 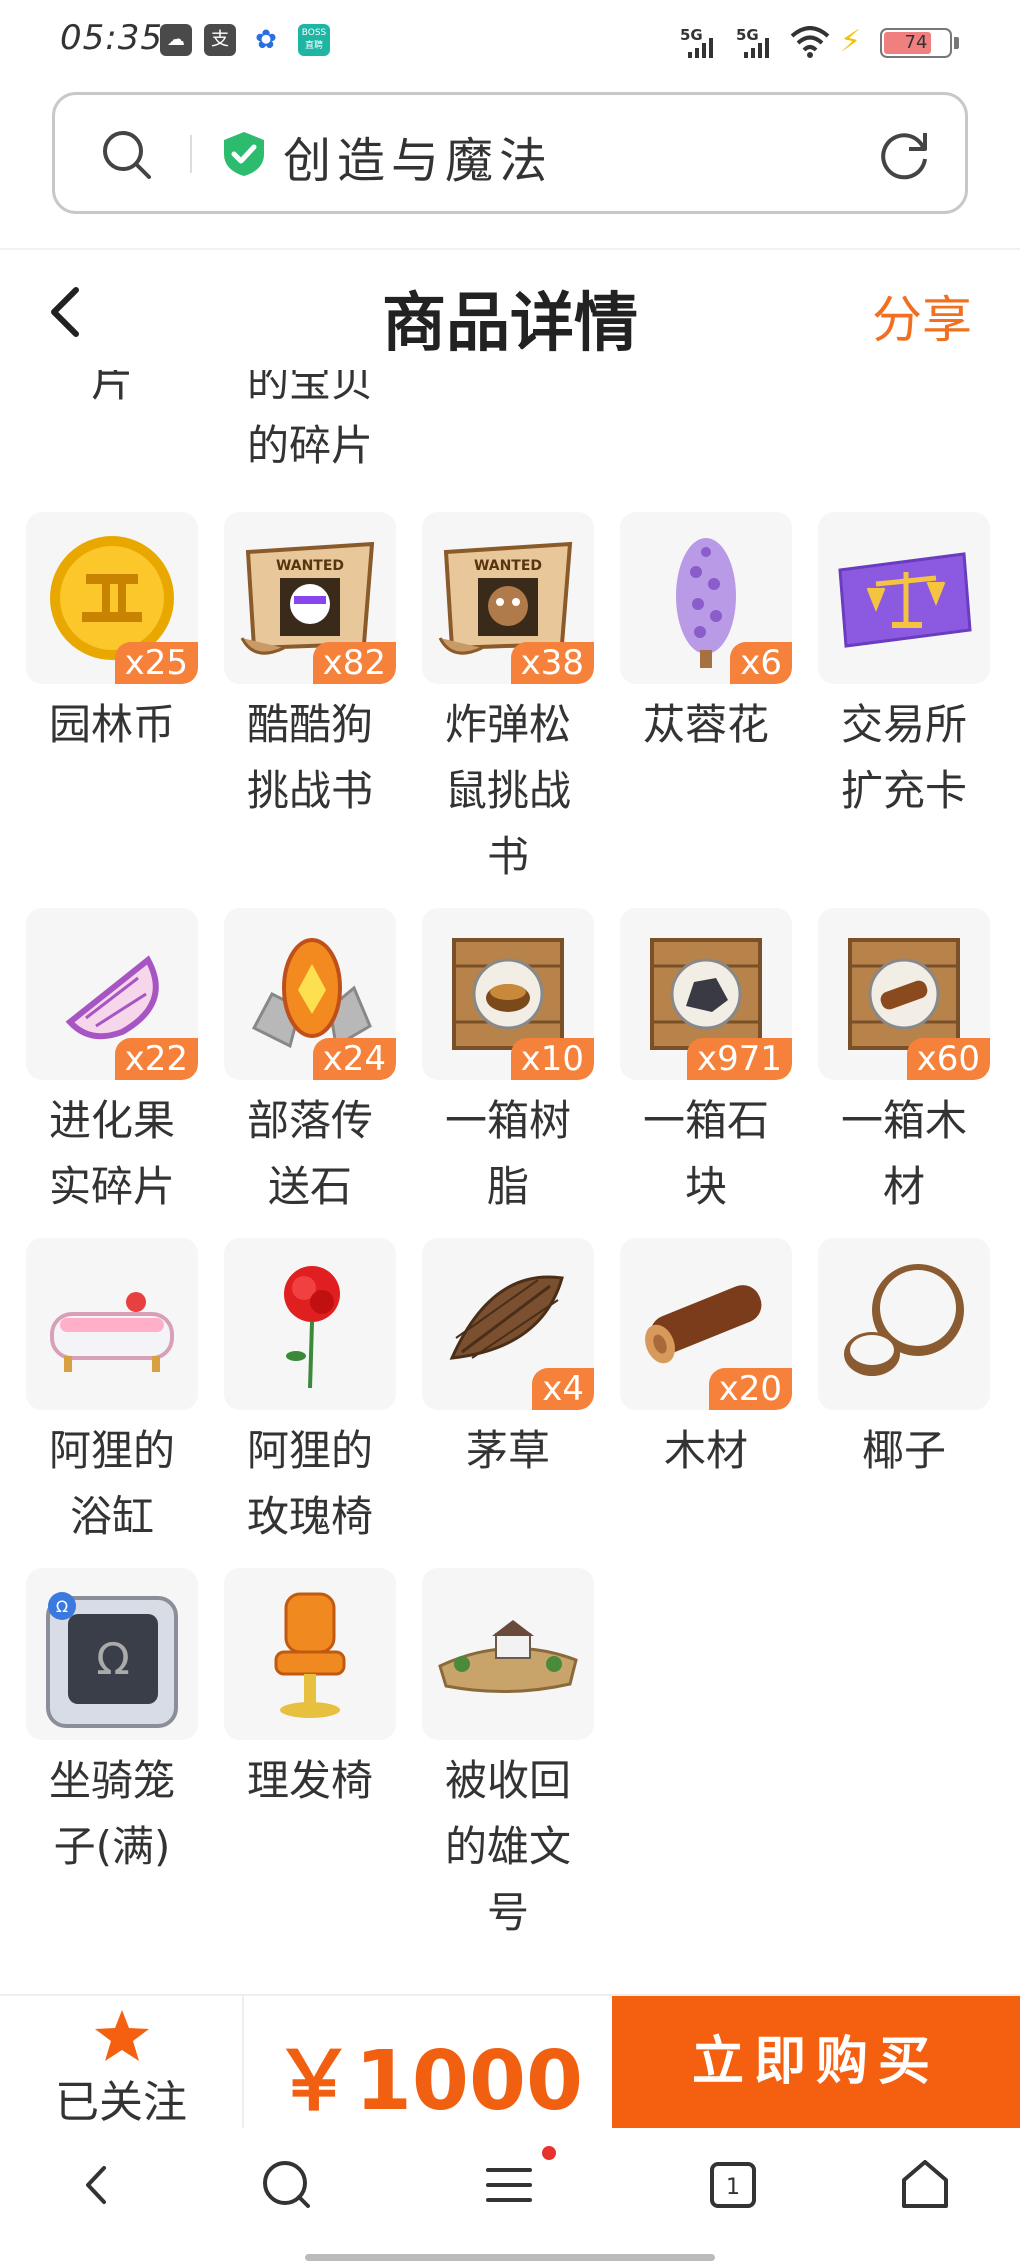 What do you see at coordinates (121, 2102) in the screenshot?
I see `follow-label: 已关注` at bounding box center [121, 2102].